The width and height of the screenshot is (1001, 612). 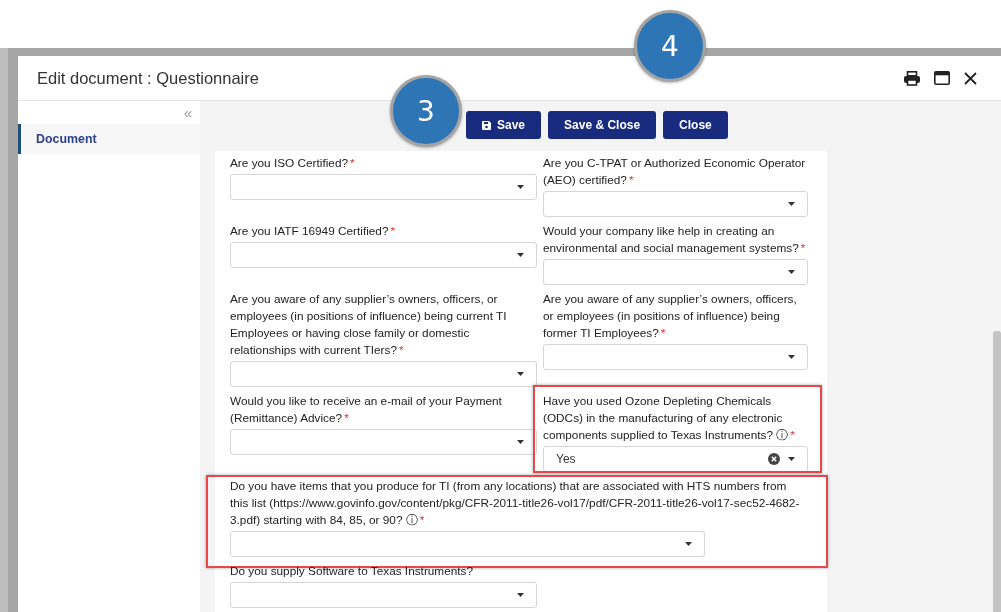 What do you see at coordinates (997, 471) in the screenshot?
I see `scrollbar` at bounding box center [997, 471].